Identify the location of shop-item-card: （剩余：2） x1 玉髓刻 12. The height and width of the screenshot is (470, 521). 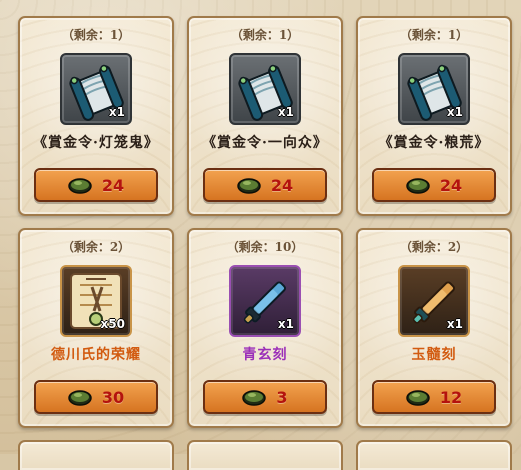
(434, 328).